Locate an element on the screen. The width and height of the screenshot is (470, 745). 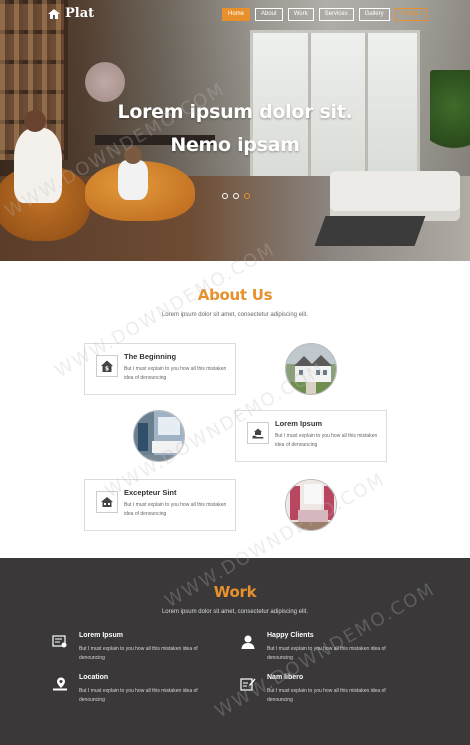
bathroom-photo is located at coordinates (159, 436).